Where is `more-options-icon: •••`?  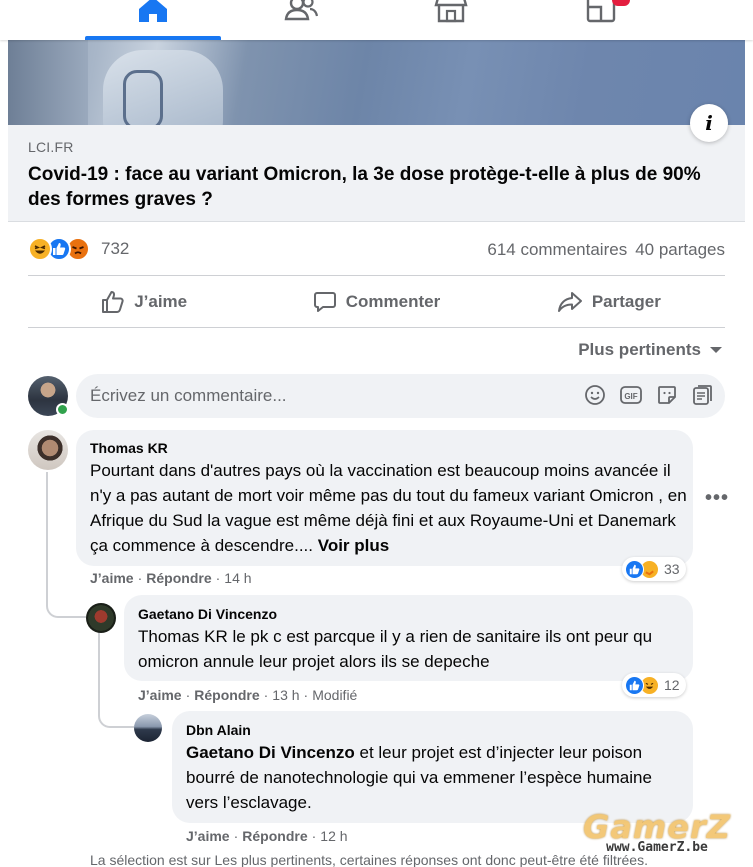
more-options-icon: ••• is located at coordinates (717, 498).